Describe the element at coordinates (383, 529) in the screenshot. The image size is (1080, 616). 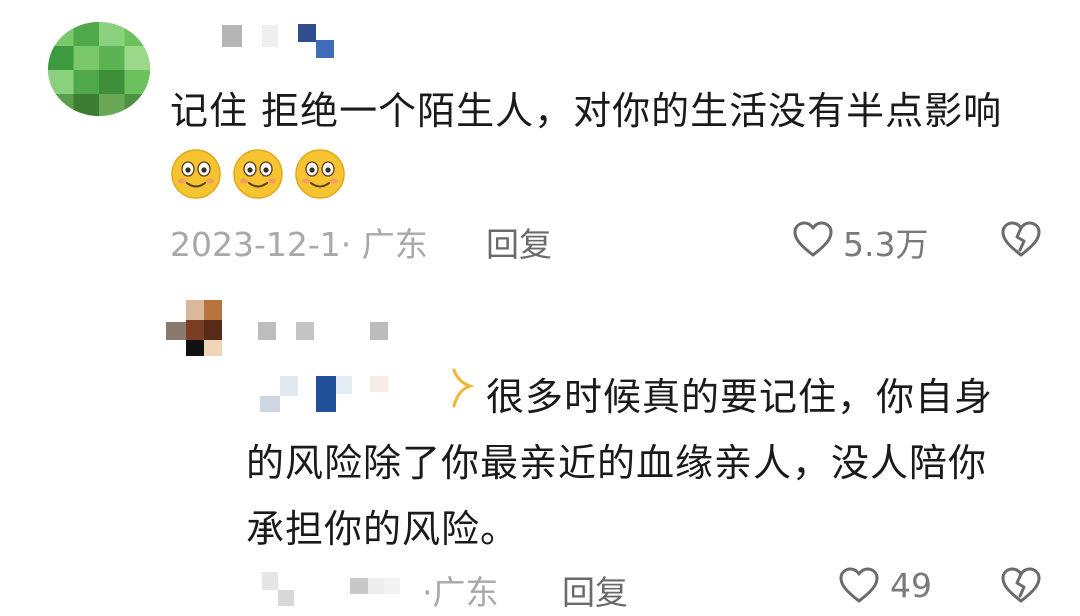
I see `reply-text-line: 承担你的风险。` at that location.